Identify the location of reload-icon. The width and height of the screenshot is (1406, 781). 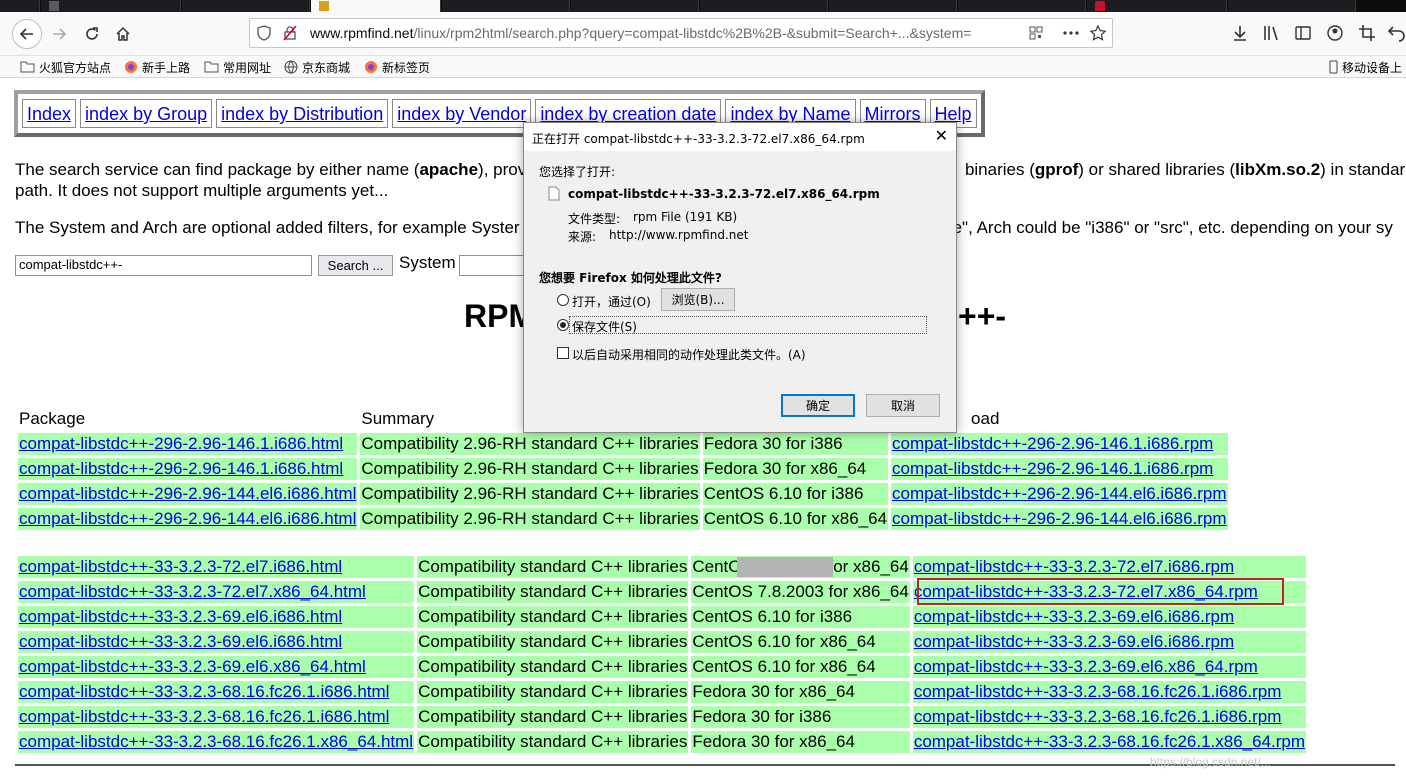
(92, 33).